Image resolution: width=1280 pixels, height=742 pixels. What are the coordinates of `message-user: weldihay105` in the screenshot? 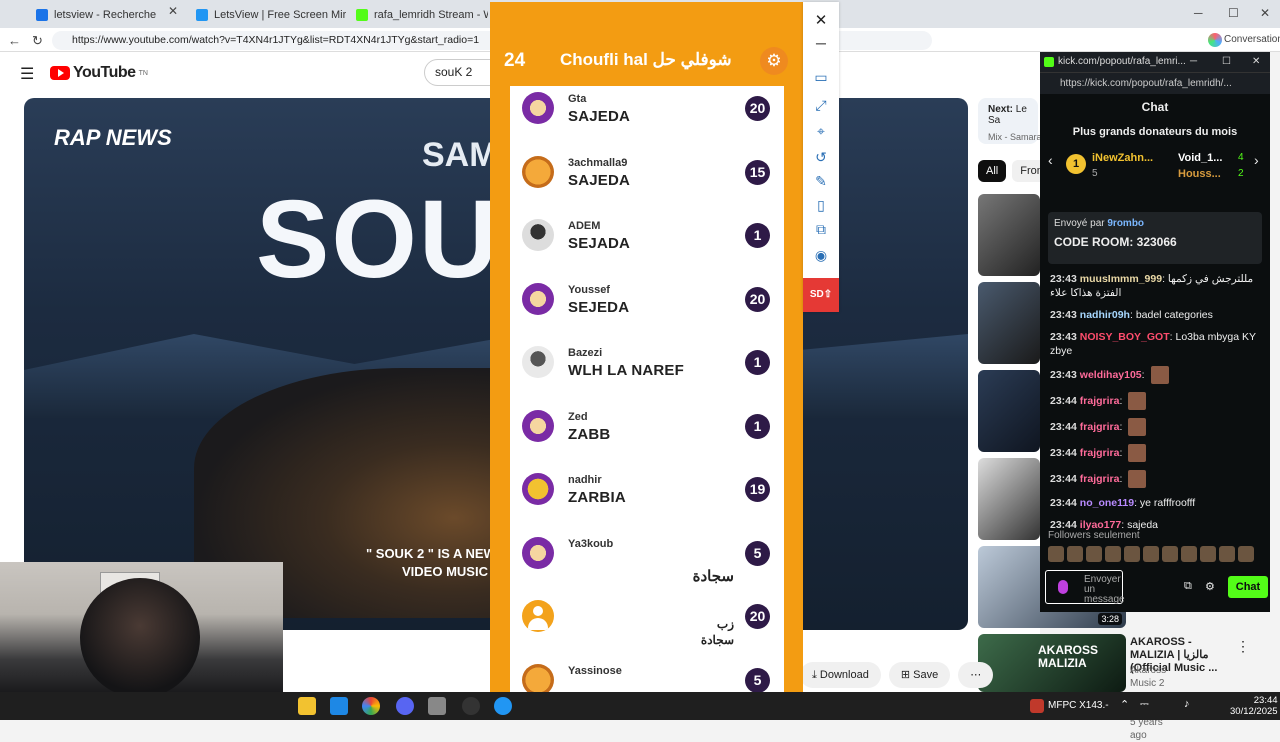 It's located at (1111, 375).